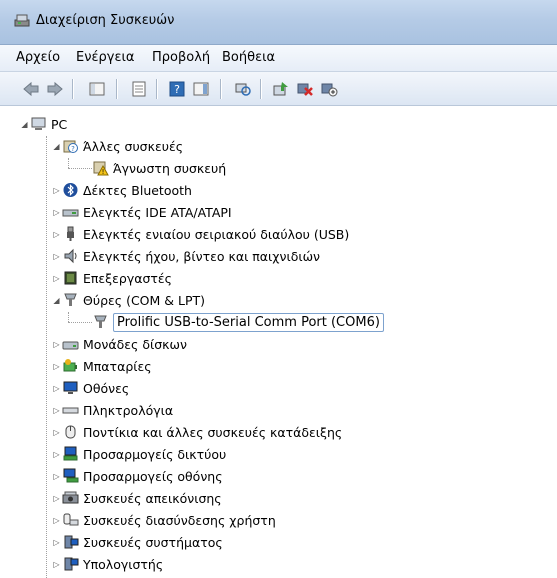 The image size is (557, 578). I want to click on port-connector-icon, so click(100, 321).